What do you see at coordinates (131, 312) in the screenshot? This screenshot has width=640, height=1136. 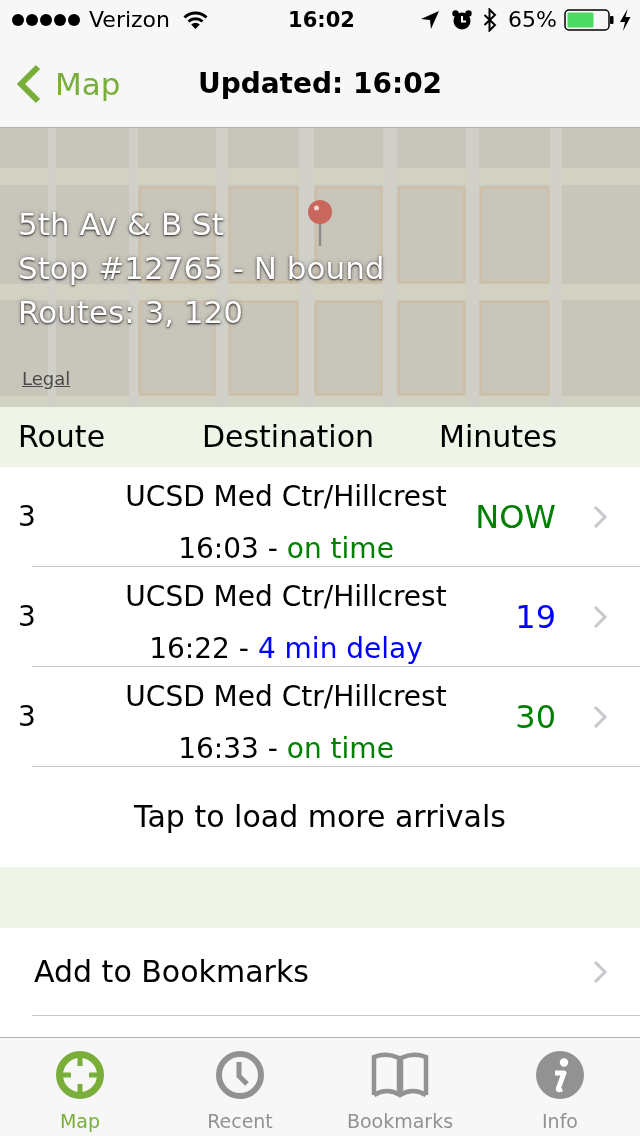 I see `stop-routes: Routes: 3, 120` at bounding box center [131, 312].